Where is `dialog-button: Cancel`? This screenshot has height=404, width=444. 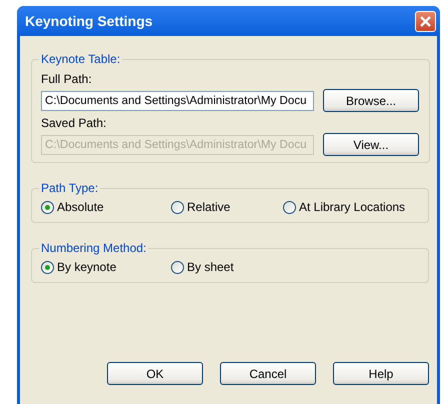 dialog-button: Cancel is located at coordinates (268, 373).